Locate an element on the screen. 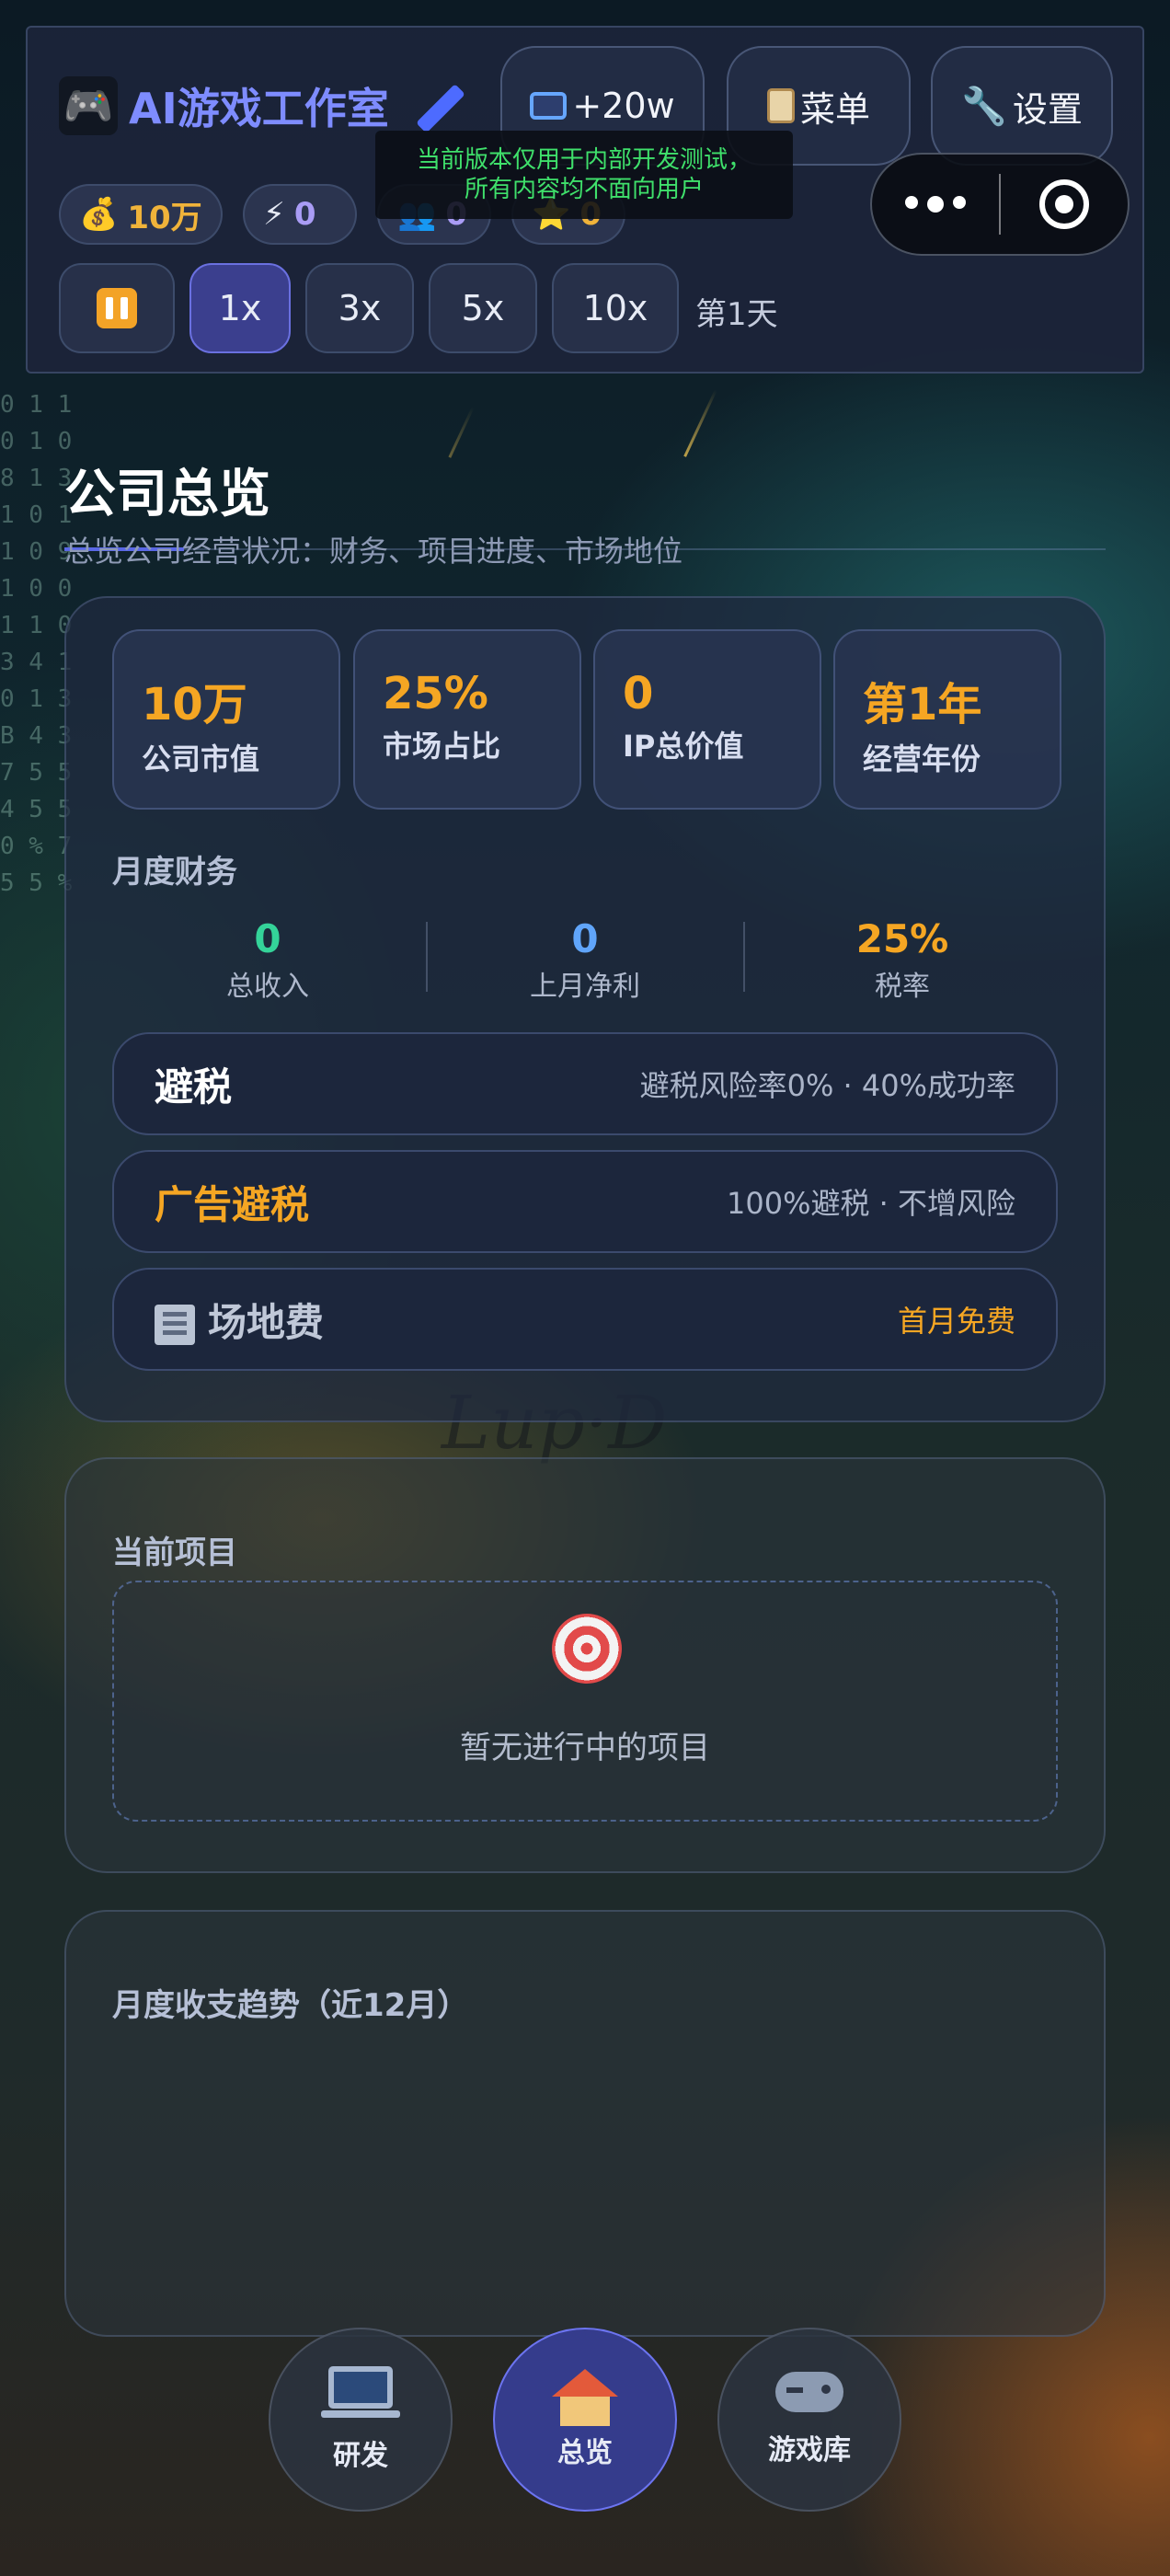 The height and width of the screenshot is (2576, 1170). kpi-market-value: 10万 公司市值 is located at coordinates (226, 719).